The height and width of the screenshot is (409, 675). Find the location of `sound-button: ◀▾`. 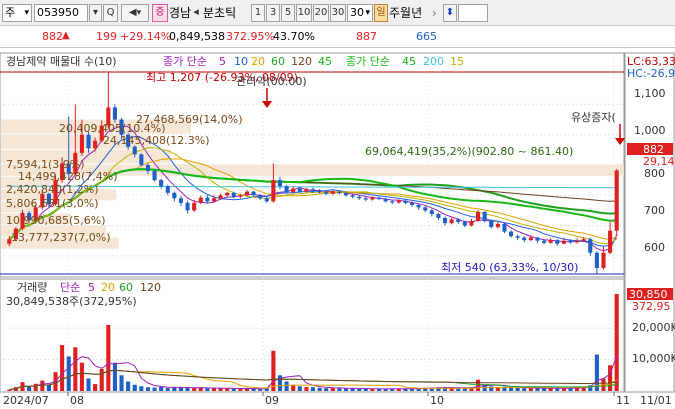

sound-button: ◀▾ is located at coordinates (135, 13).